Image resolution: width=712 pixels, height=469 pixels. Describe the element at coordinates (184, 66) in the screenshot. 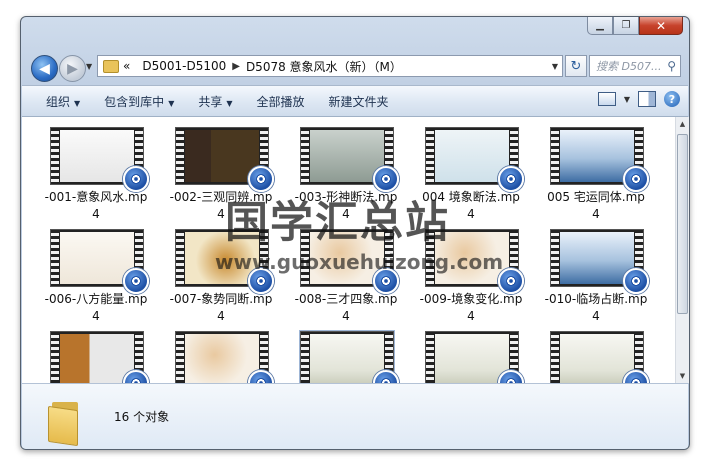

I see `breadcrumb-item: D5001-D5100` at that location.